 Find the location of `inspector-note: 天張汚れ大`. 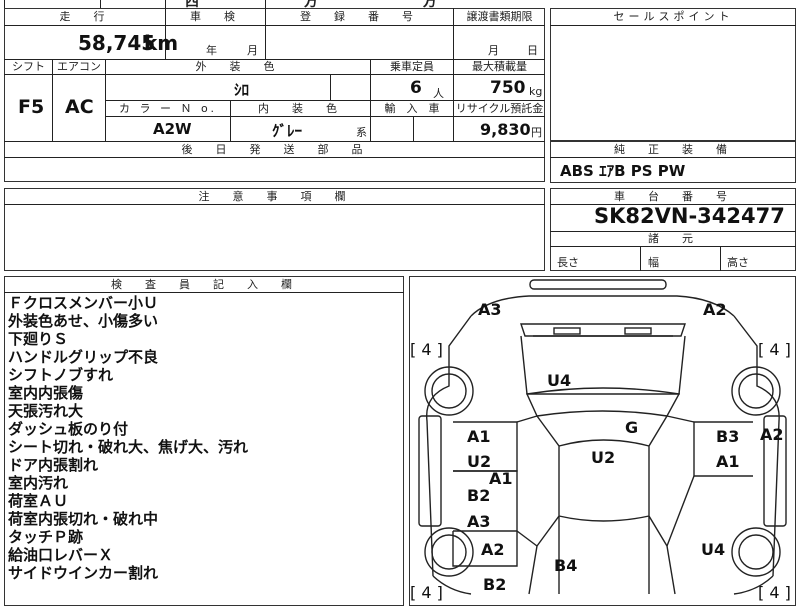

inspector-note: 天張汚れ大 is located at coordinates (46, 411).